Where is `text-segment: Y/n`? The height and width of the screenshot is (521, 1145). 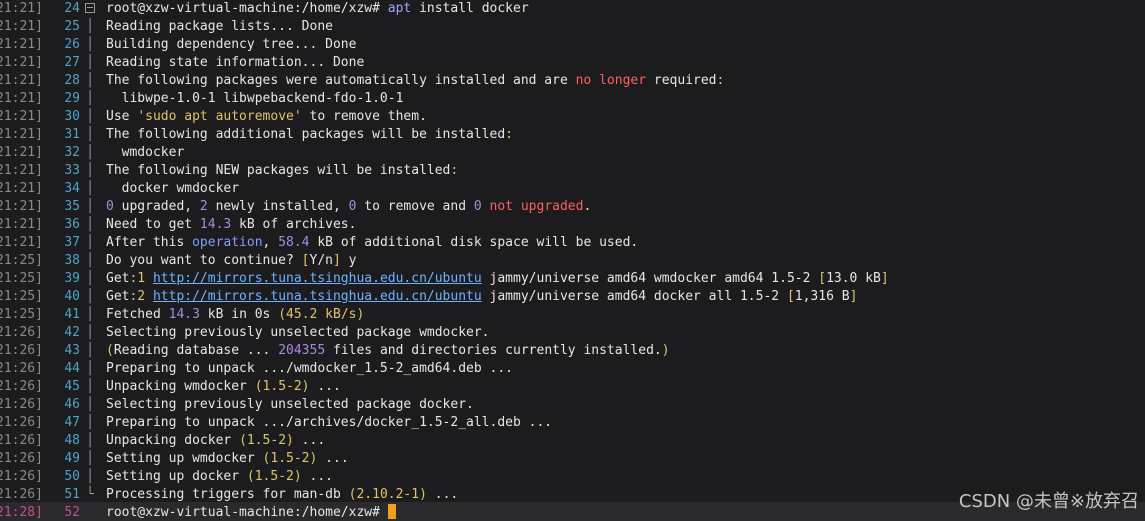
text-segment: Y/n is located at coordinates (321, 260).